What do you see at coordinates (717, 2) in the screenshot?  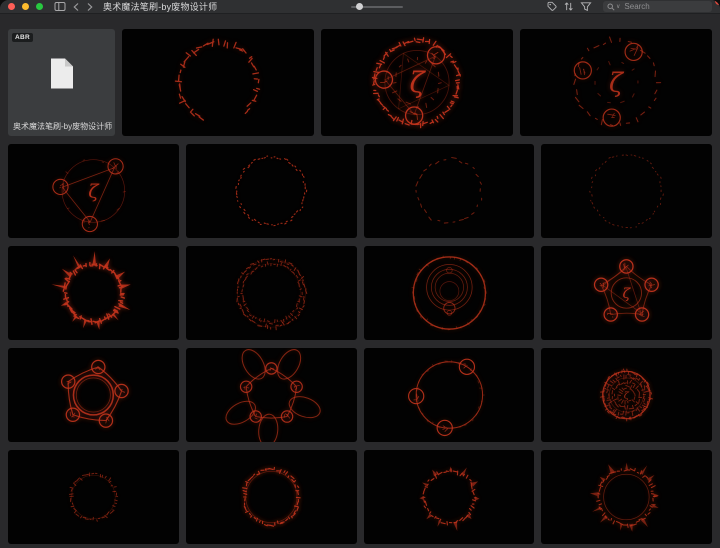 I see `notification-dot` at bounding box center [717, 2].